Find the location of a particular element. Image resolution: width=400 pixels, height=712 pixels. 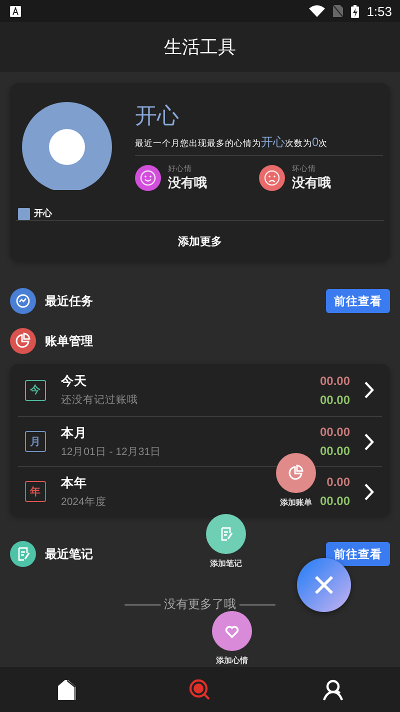

legend-label: 开心 is located at coordinates (43, 213).